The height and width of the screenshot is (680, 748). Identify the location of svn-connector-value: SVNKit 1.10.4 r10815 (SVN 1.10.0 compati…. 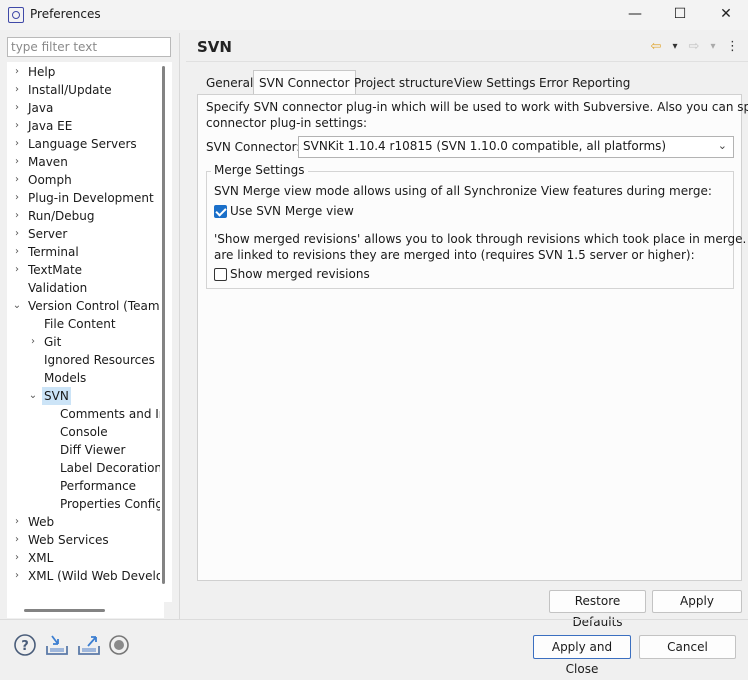
(485, 146).